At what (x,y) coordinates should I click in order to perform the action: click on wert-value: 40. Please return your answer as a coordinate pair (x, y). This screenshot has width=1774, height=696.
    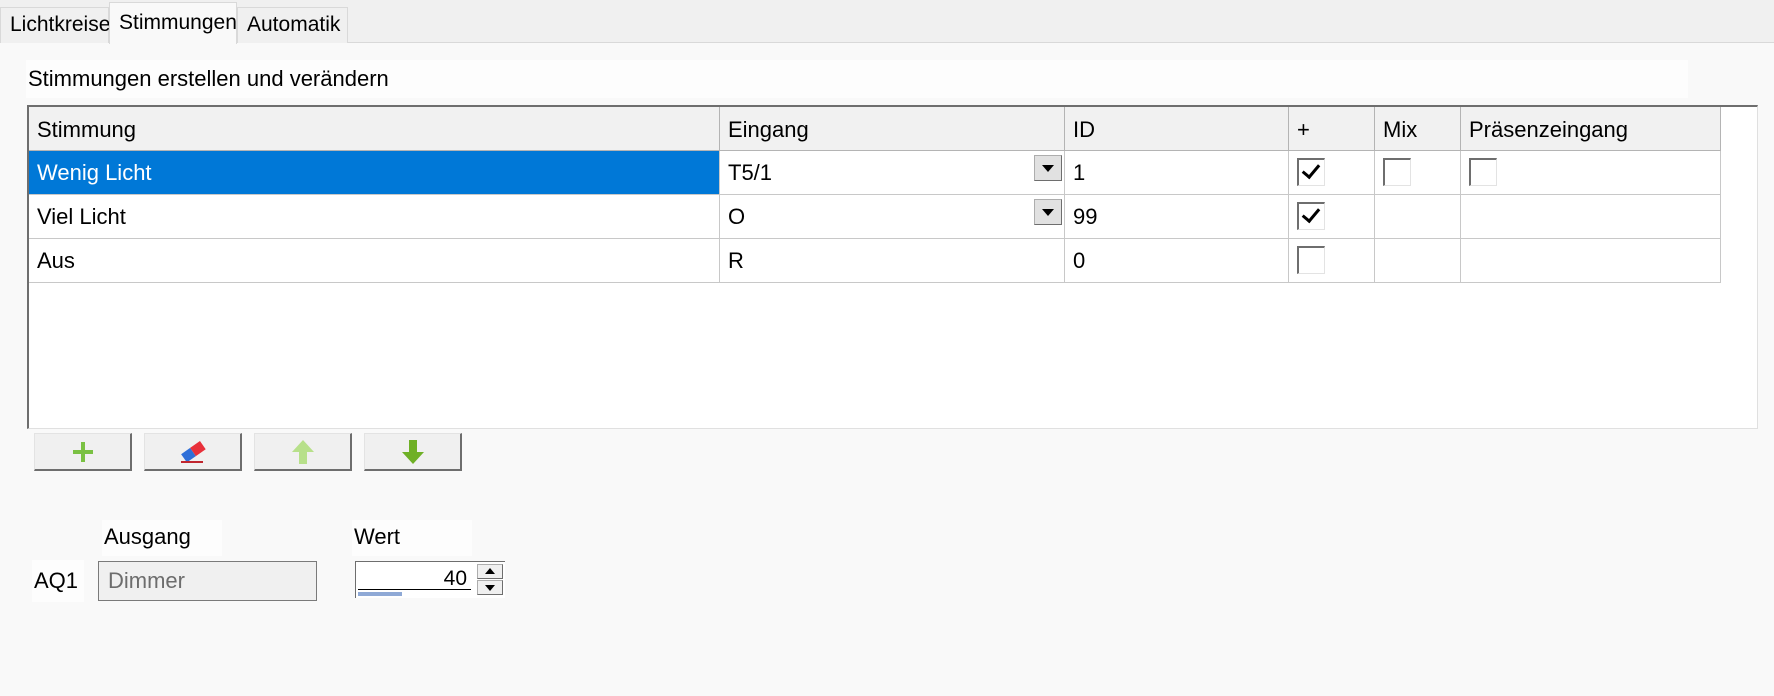
    Looking at the image, I should click on (455, 579).